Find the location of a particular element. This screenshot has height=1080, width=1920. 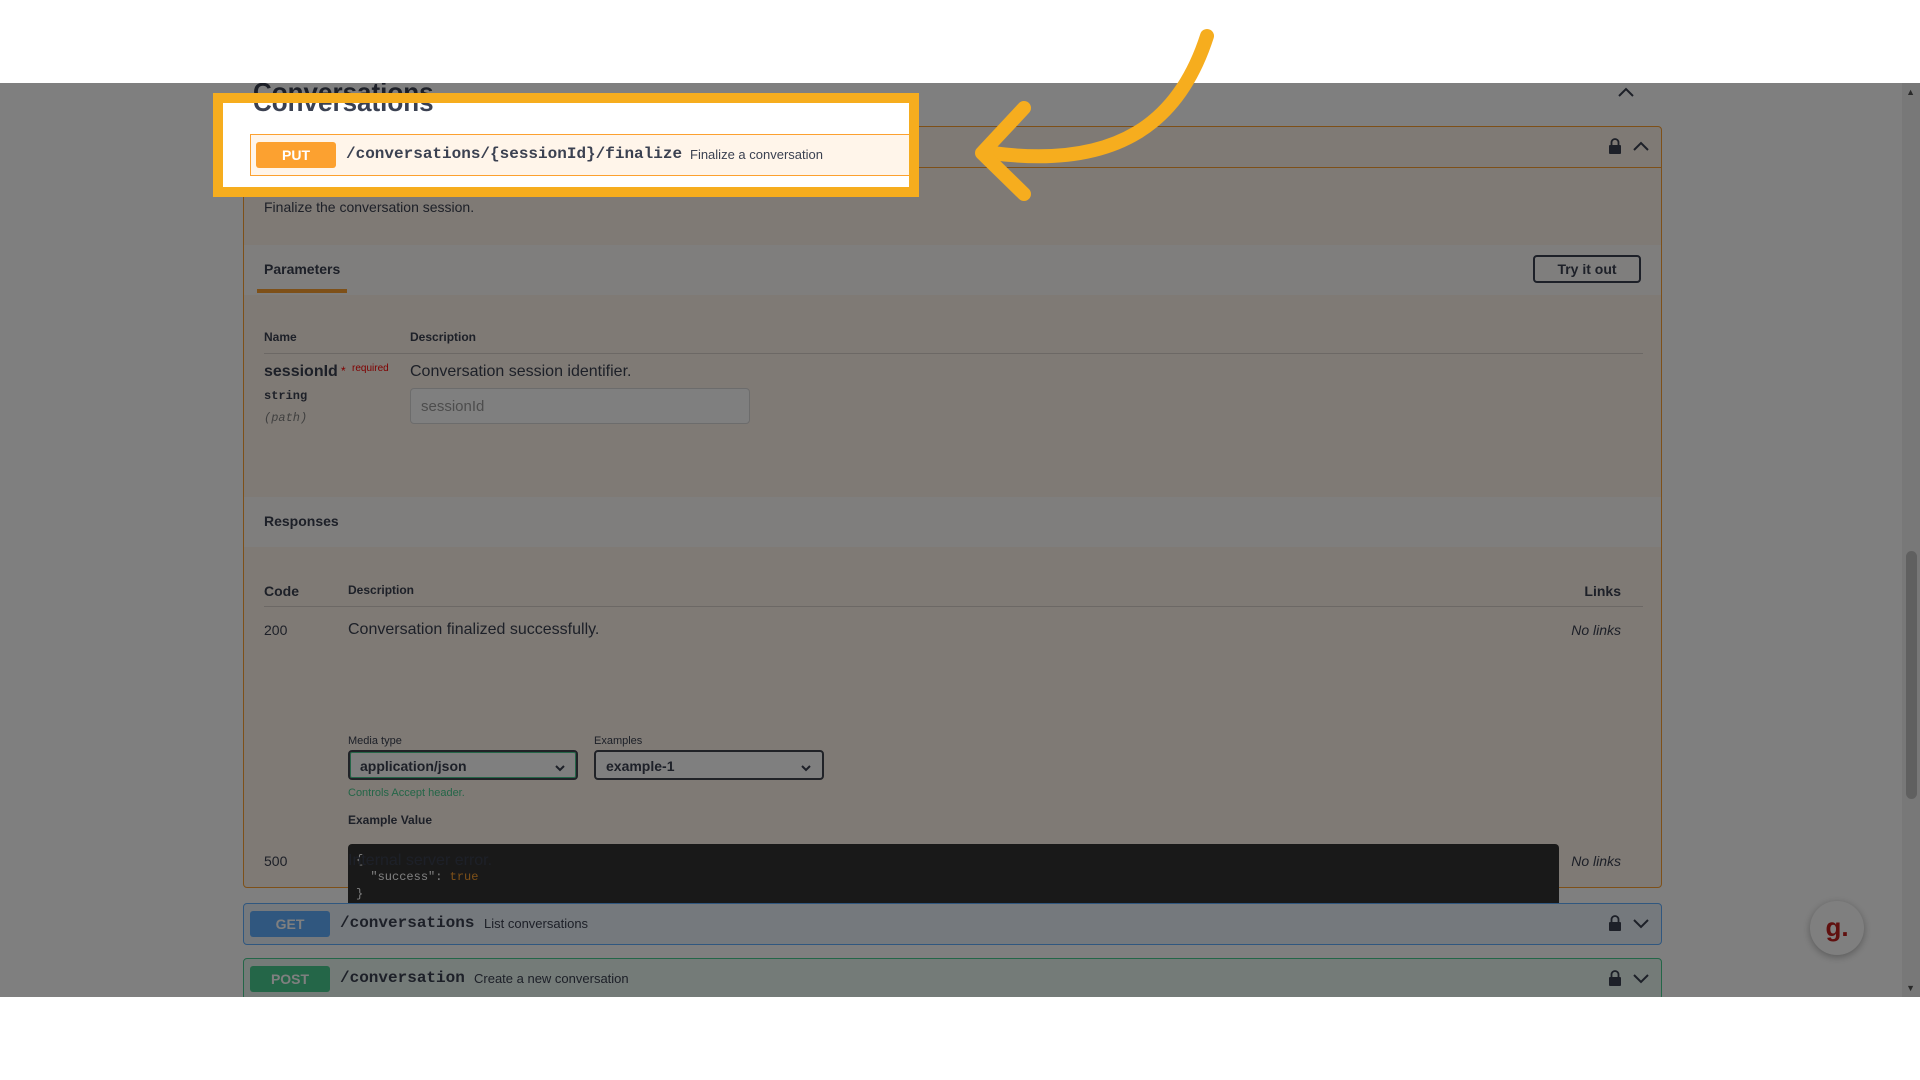

parameter-name: sessionId is located at coordinates (301, 371).